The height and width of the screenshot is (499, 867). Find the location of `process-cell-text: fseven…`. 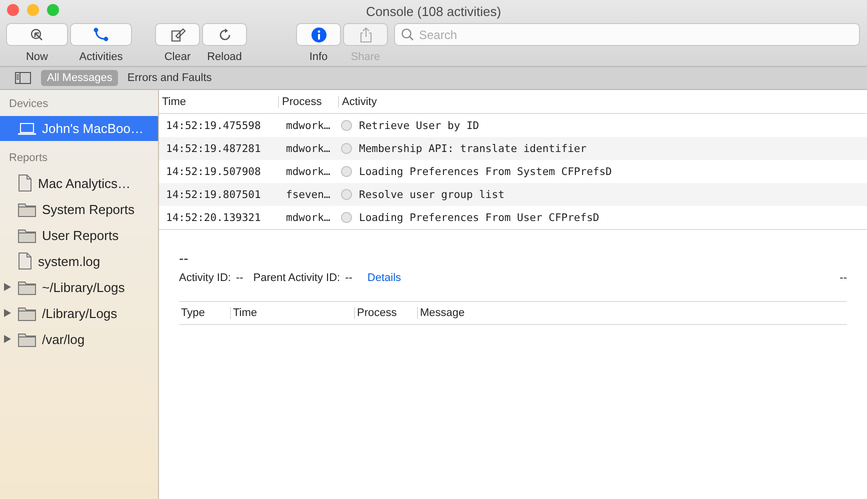

process-cell-text: fseven… is located at coordinates (308, 194).